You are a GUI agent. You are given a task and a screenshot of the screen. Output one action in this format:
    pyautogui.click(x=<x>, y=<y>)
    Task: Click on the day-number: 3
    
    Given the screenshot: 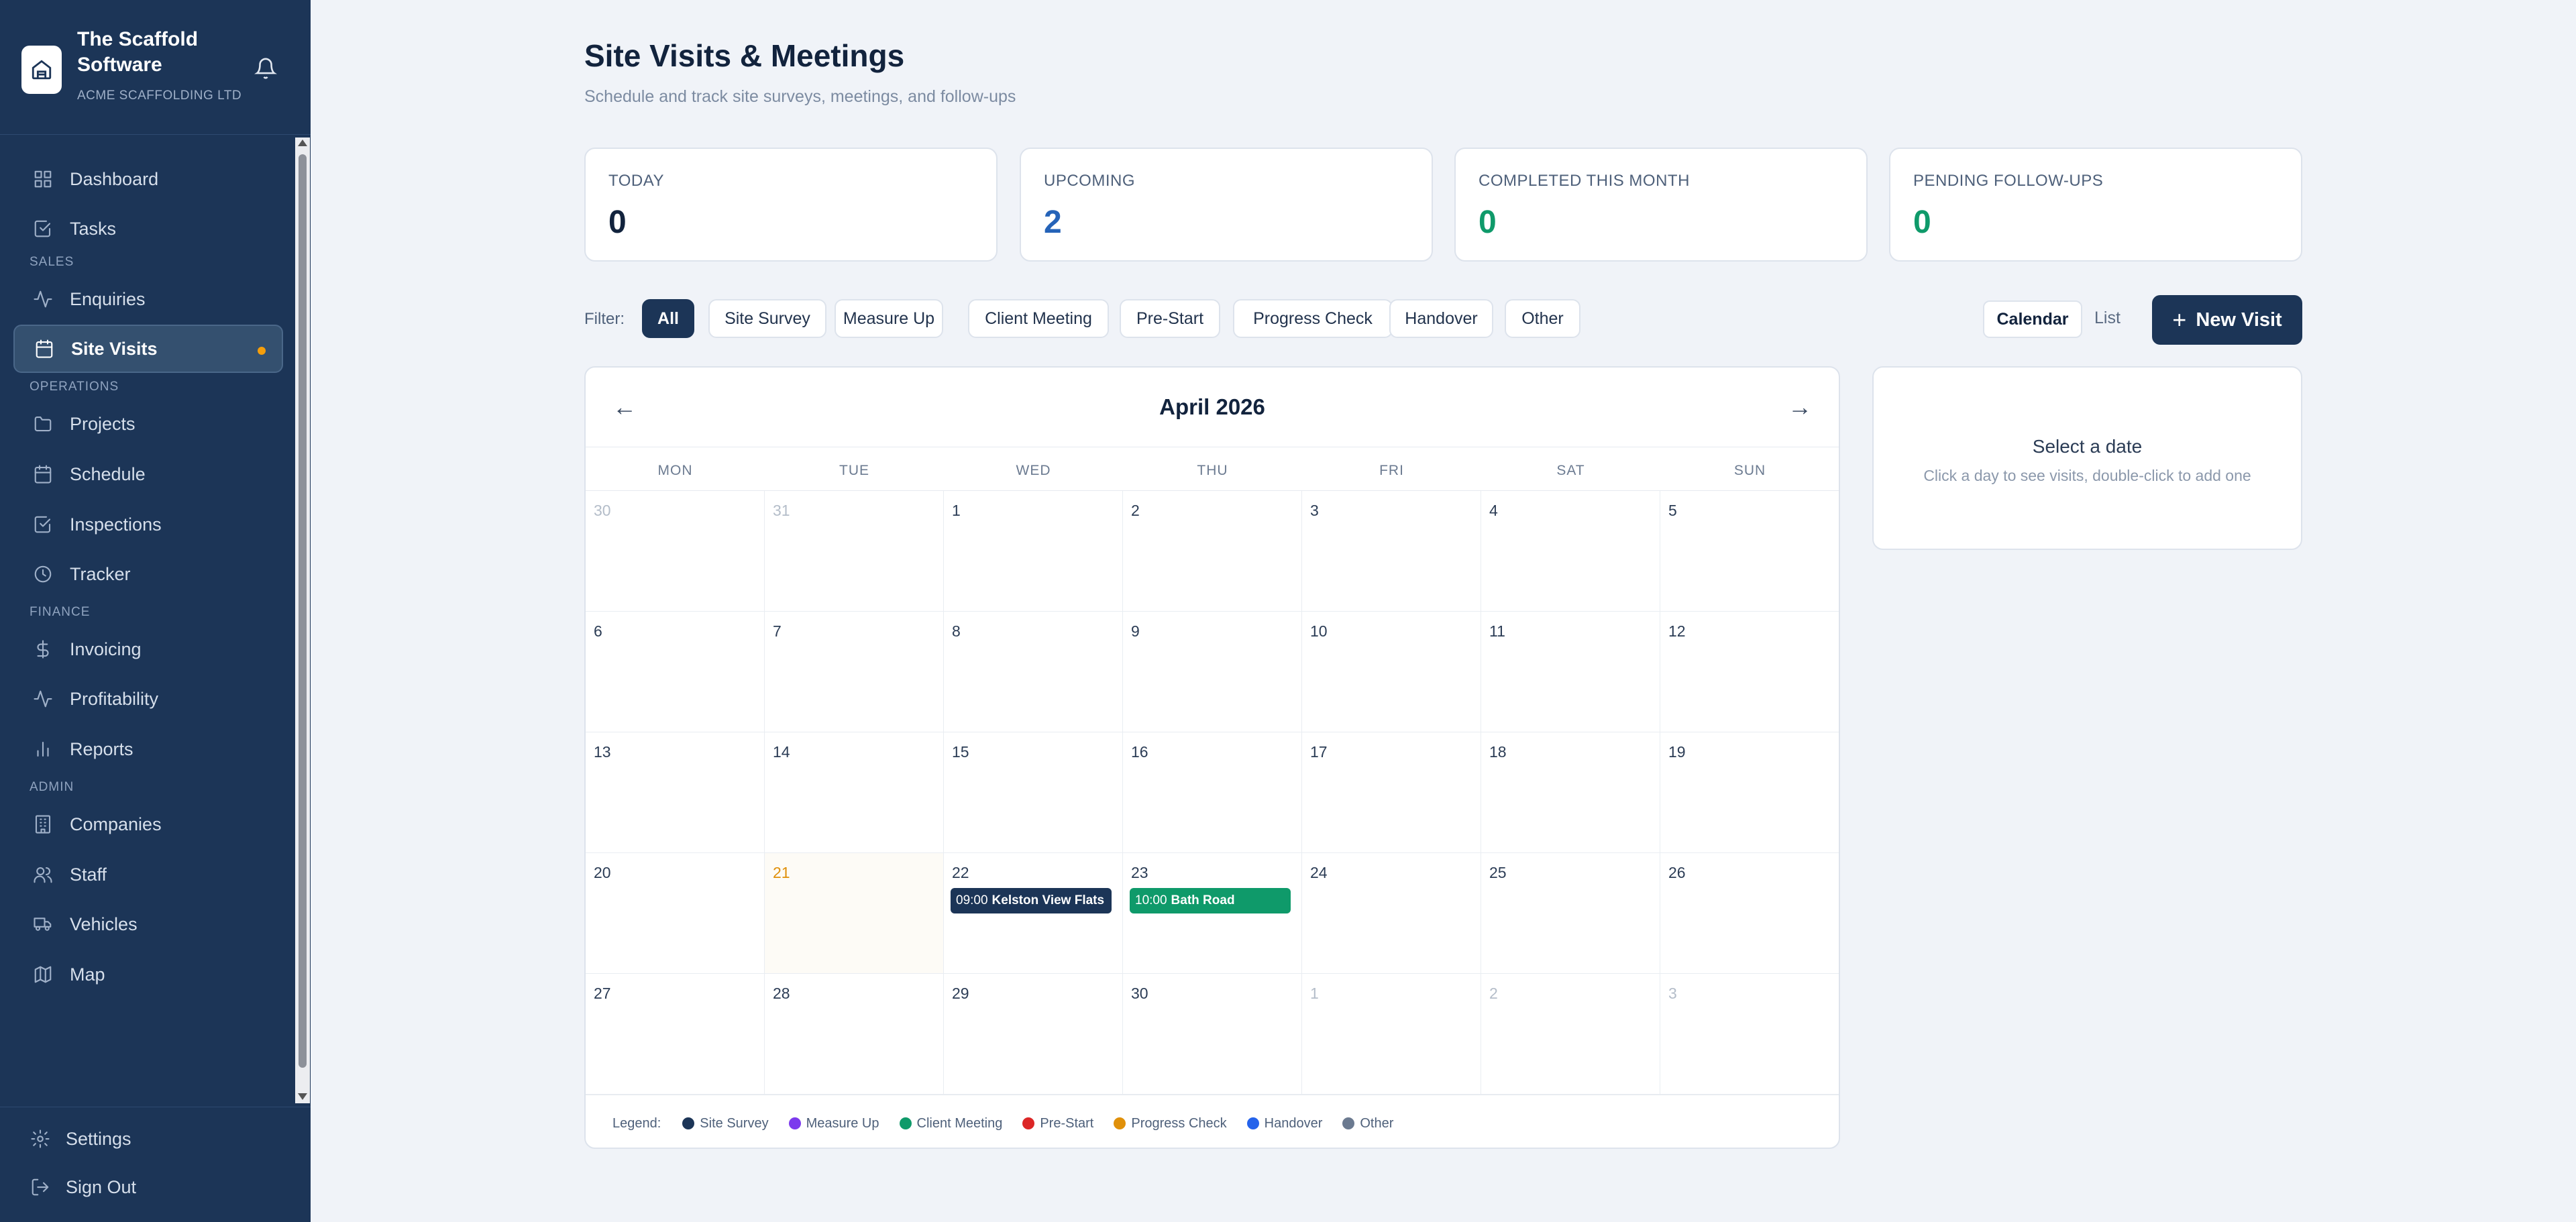 What is the action you would take?
    pyautogui.click(x=1672, y=994)
    